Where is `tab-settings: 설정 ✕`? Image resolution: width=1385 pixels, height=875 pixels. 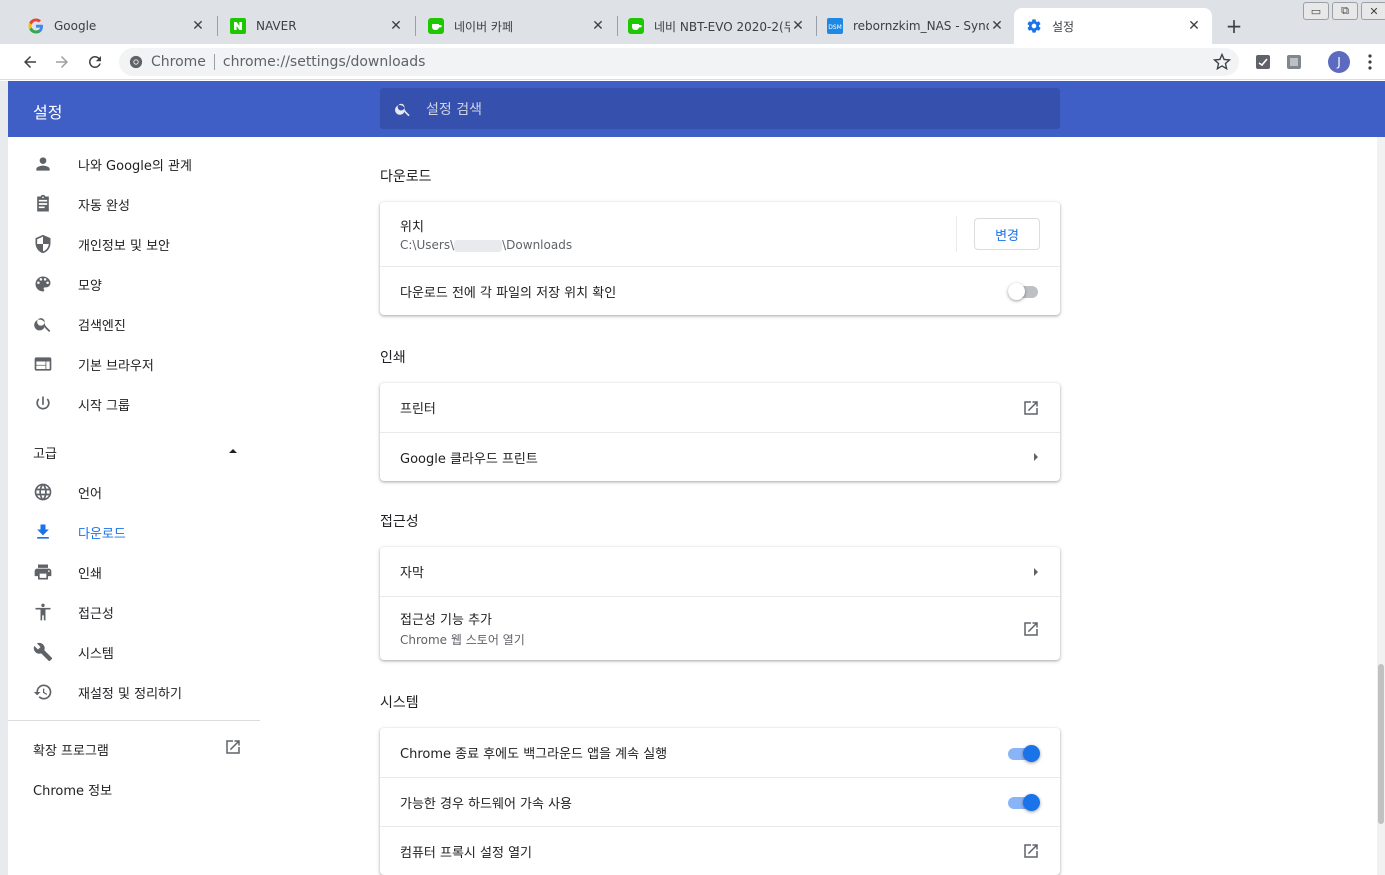 tab-settings: 설정 ✕ is located at coordinates (1113, 26).